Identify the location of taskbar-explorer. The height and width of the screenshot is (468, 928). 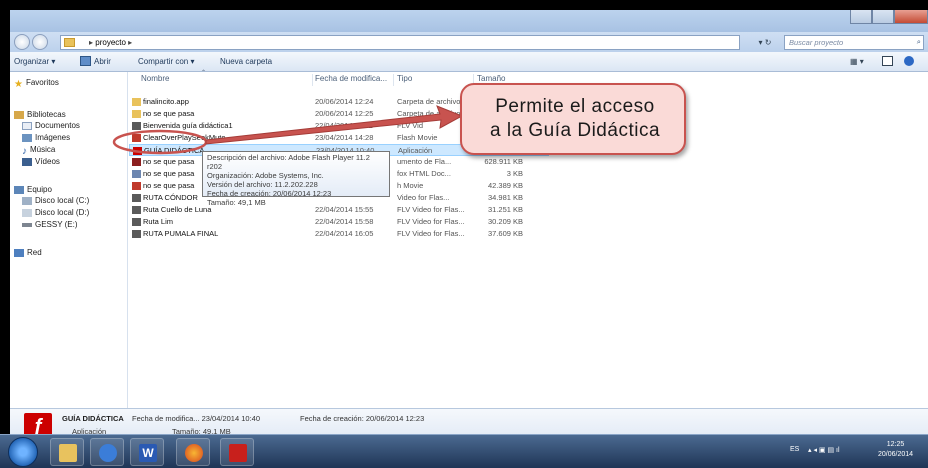
(67, 452).